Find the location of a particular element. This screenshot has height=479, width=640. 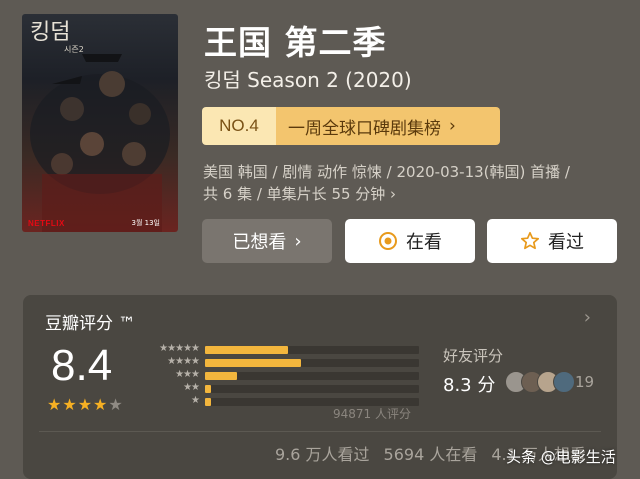

poster-image: 킹덤 시즌2 NETFLIX 3월 13일 is located at coordinates (100, 123).